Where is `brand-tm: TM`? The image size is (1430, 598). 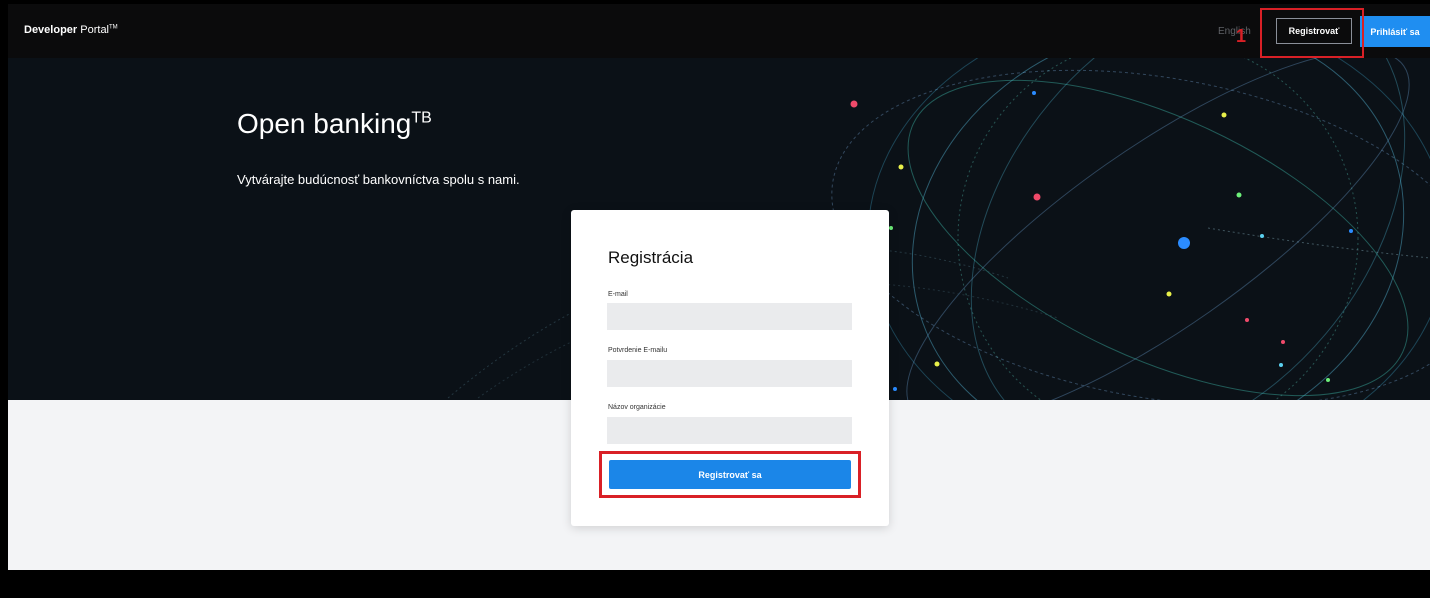 brand-tm: TM is located at coordinates (113, 27).